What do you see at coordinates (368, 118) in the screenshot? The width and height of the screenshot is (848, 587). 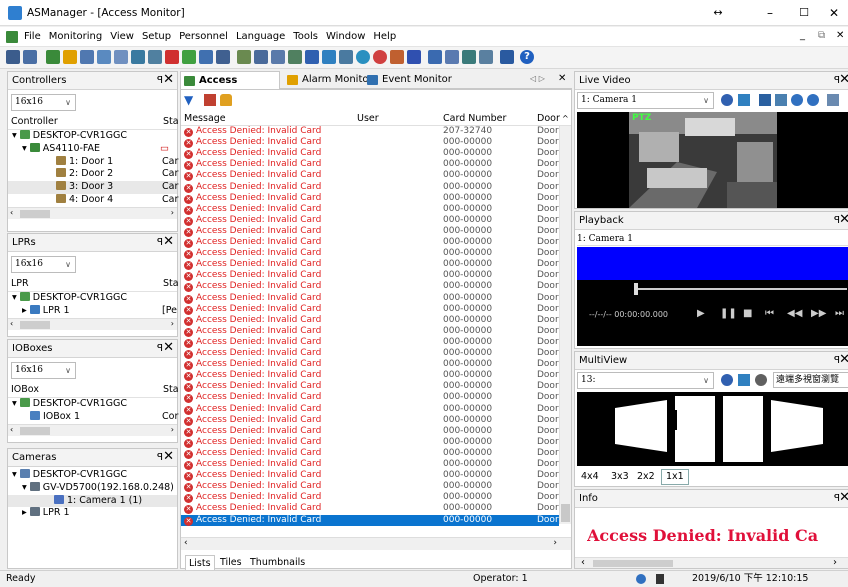 I see `column-user: User` at bounding box center [368, 118].